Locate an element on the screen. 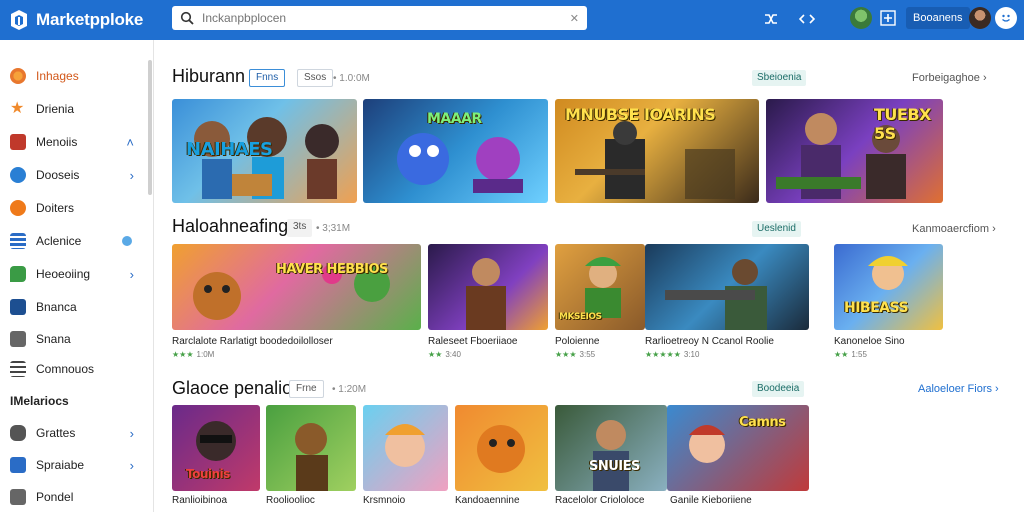 The image size is (1024, 512). game-card: TUEBX 5S is located at coordinates (854, 151).